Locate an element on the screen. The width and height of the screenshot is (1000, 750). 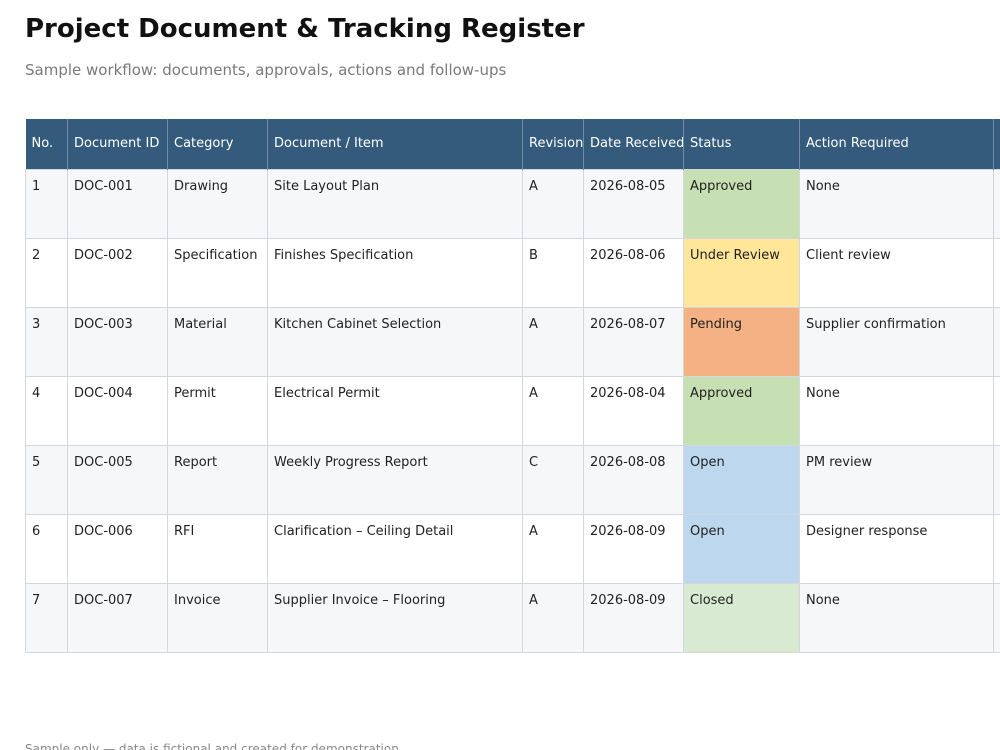
cell-category: Report is located at coordinates (217, 479).